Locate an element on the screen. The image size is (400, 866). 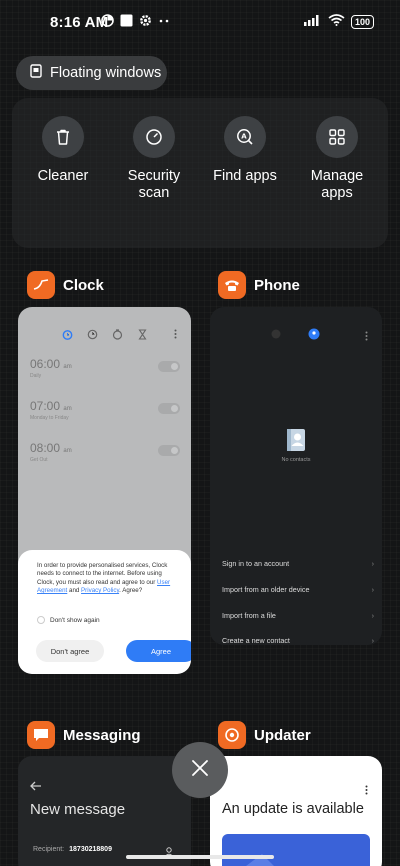
alarm-time: 07:00 is located at coordinates (45, 406).